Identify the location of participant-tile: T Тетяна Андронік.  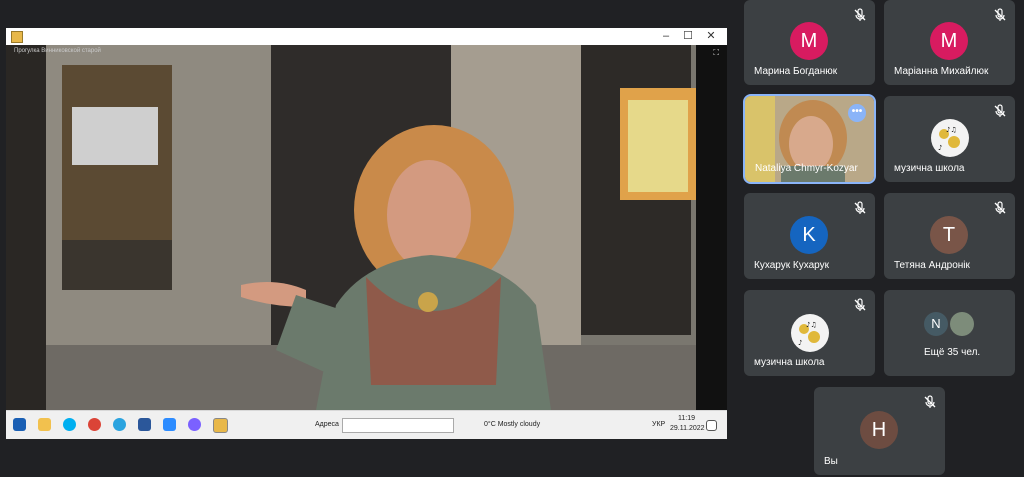
(949, 236).